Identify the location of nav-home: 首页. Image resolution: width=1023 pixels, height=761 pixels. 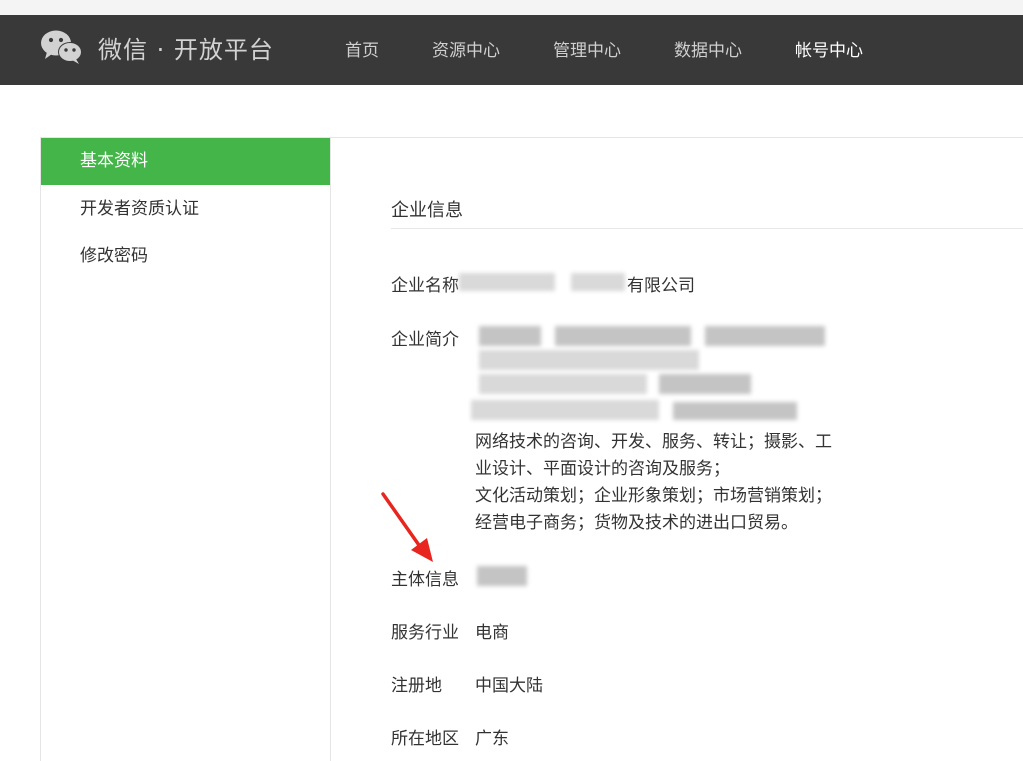
(362, 48).